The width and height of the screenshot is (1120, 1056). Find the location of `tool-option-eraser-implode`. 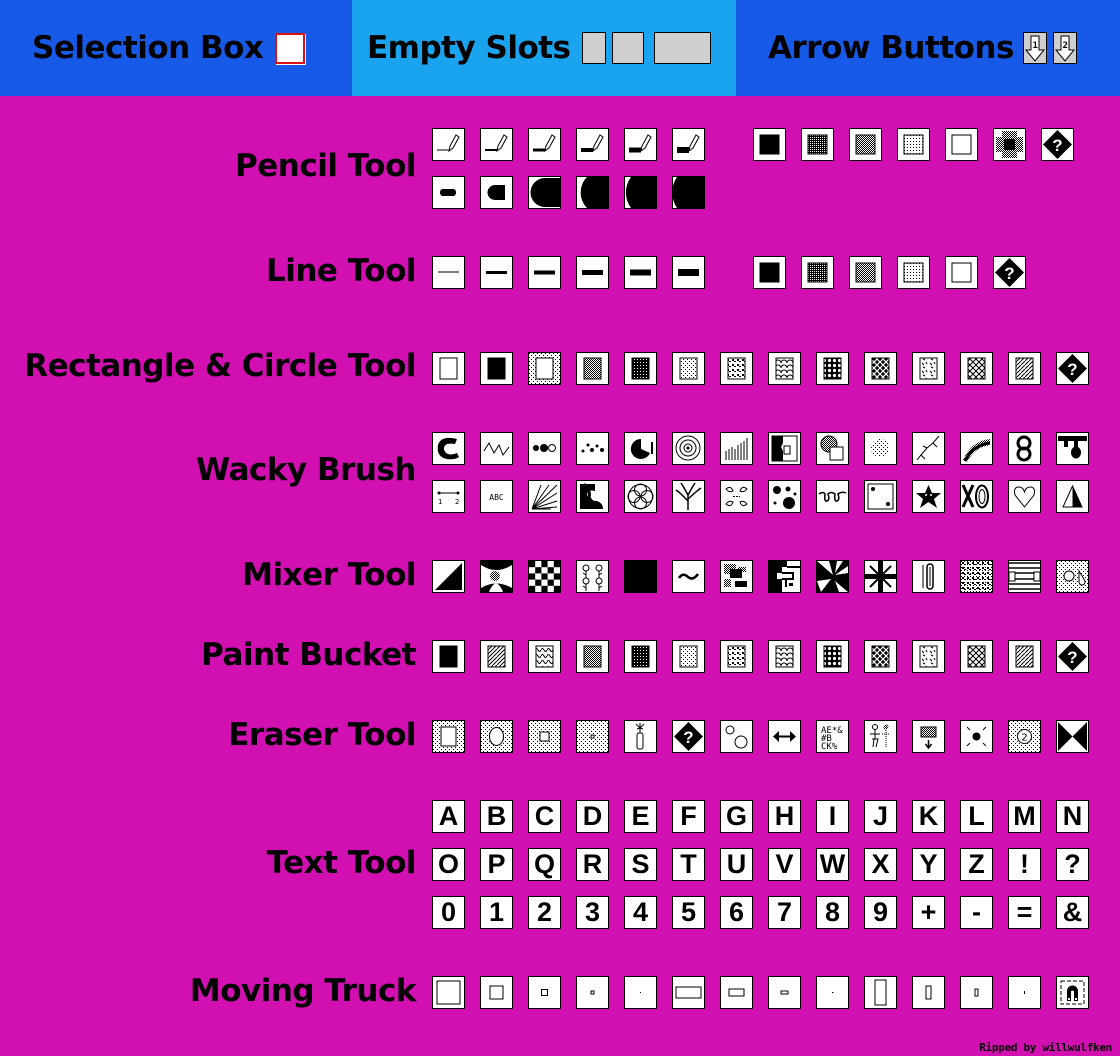

tool-option-eraser-implode is located at coordinates (976, 736).